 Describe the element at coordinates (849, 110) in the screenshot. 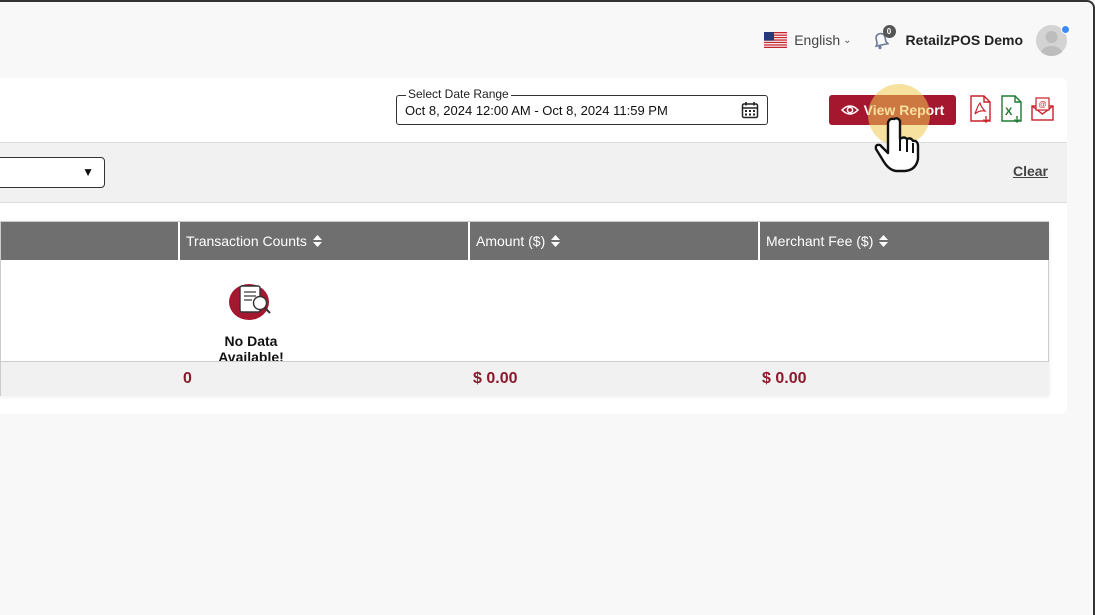

I see `eye-icon` at that location.